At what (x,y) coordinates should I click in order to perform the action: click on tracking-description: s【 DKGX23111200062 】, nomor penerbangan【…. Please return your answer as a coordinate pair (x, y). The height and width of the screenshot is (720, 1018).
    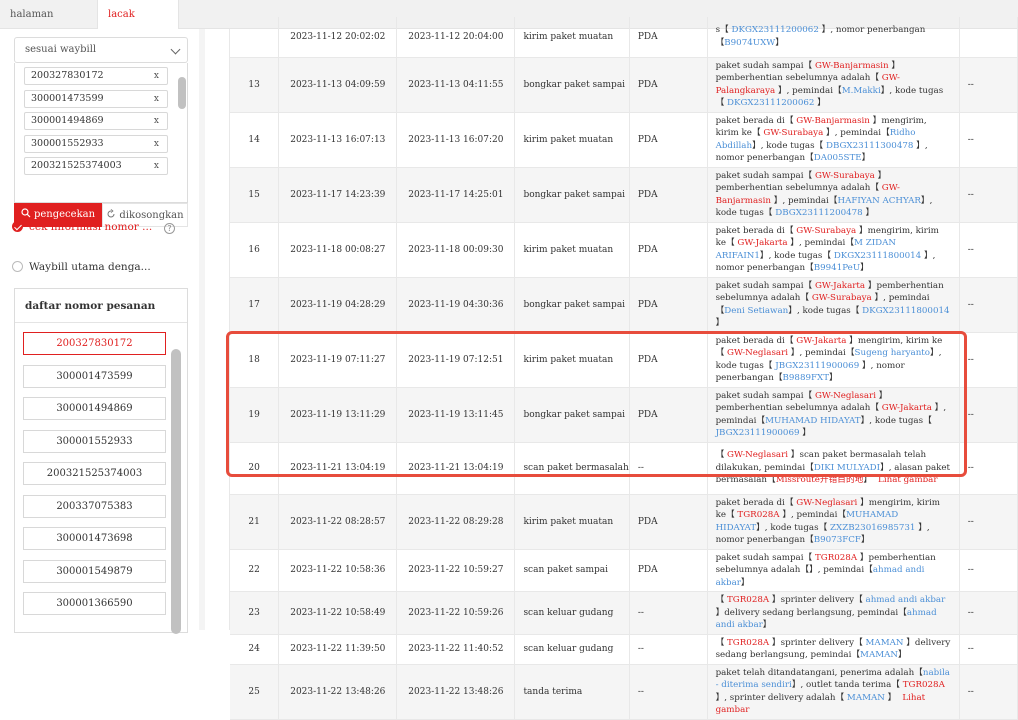
    Looking at the image, I should click on (833, 37).